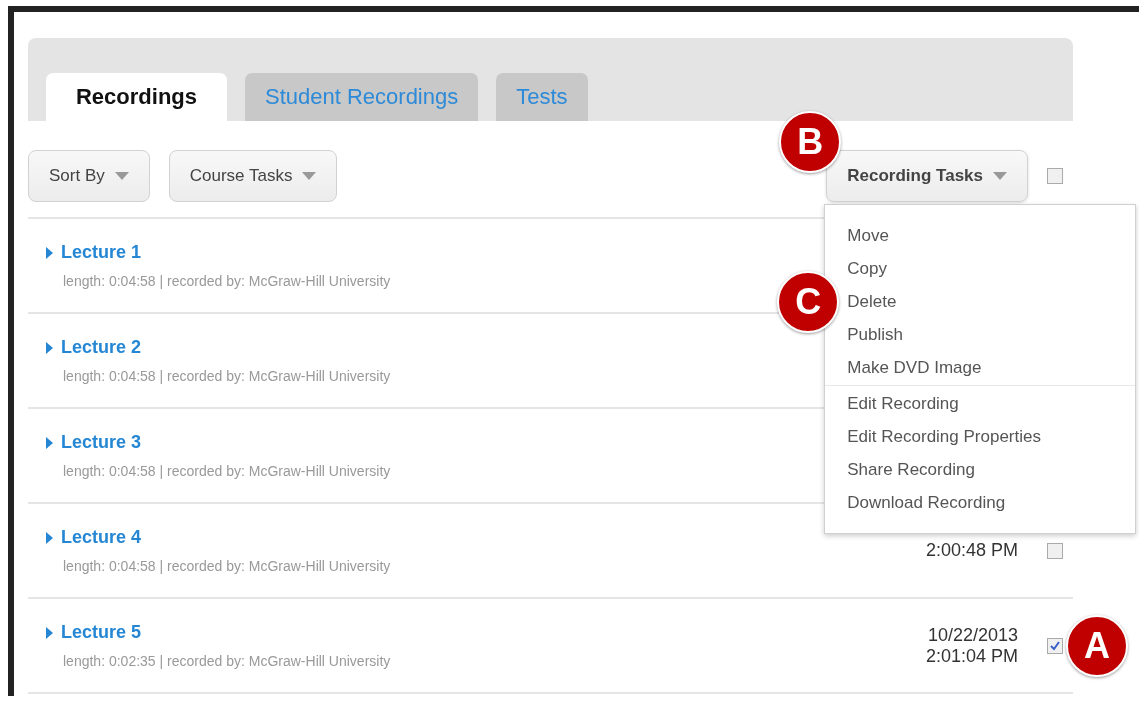 The image size is (1139, 702). Describe the element at coordinates (914, 367) in the screenshot. I see `menu-item: Make DVD Image` at that location.